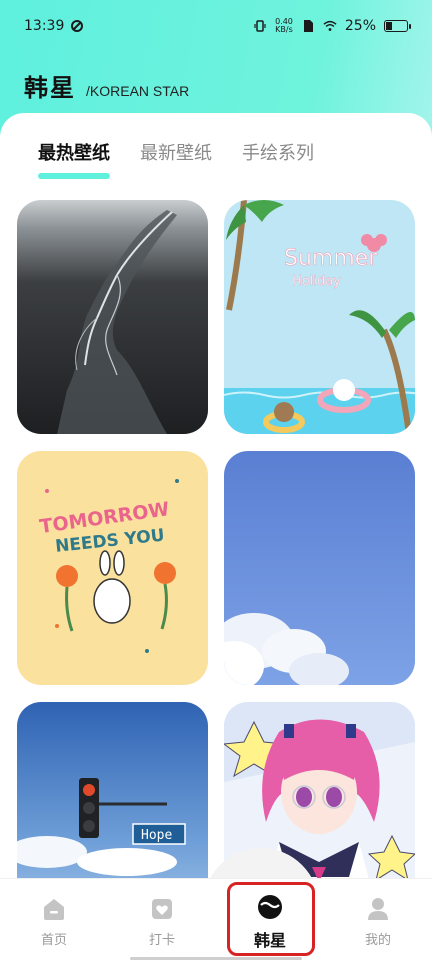 This screenshot has width=432, height=964. I want to click on tab-hottest: 最热壁纸, so click(74, 159).